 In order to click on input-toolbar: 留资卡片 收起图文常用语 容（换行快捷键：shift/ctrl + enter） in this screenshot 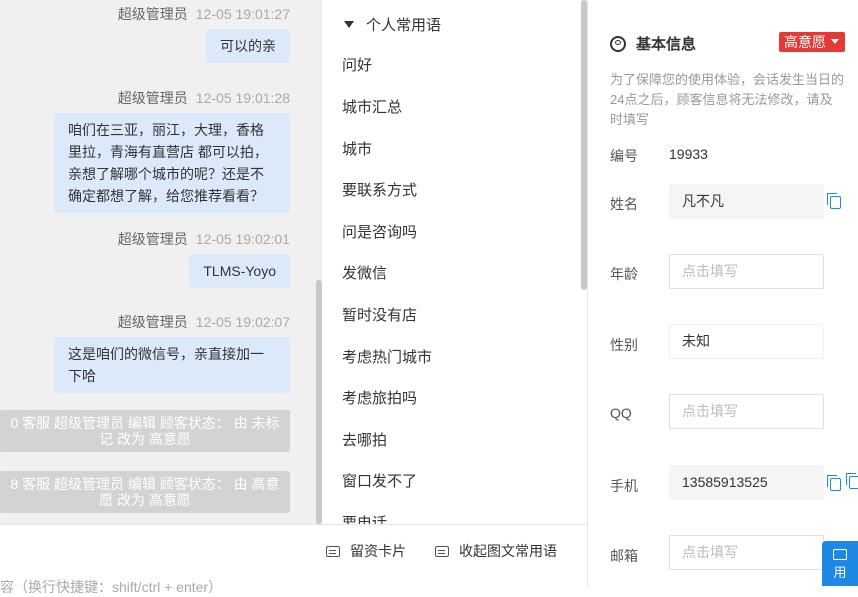, I will do `click(294, 559)`.